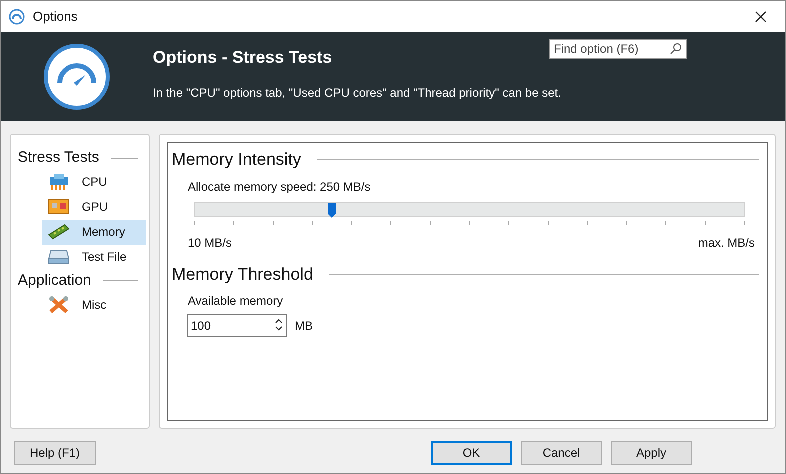 This screenshot has width=786, height=474. Describe the element at coordinates (77, 77) in the screenshot. I see `gauge-logo-icon` at that location.